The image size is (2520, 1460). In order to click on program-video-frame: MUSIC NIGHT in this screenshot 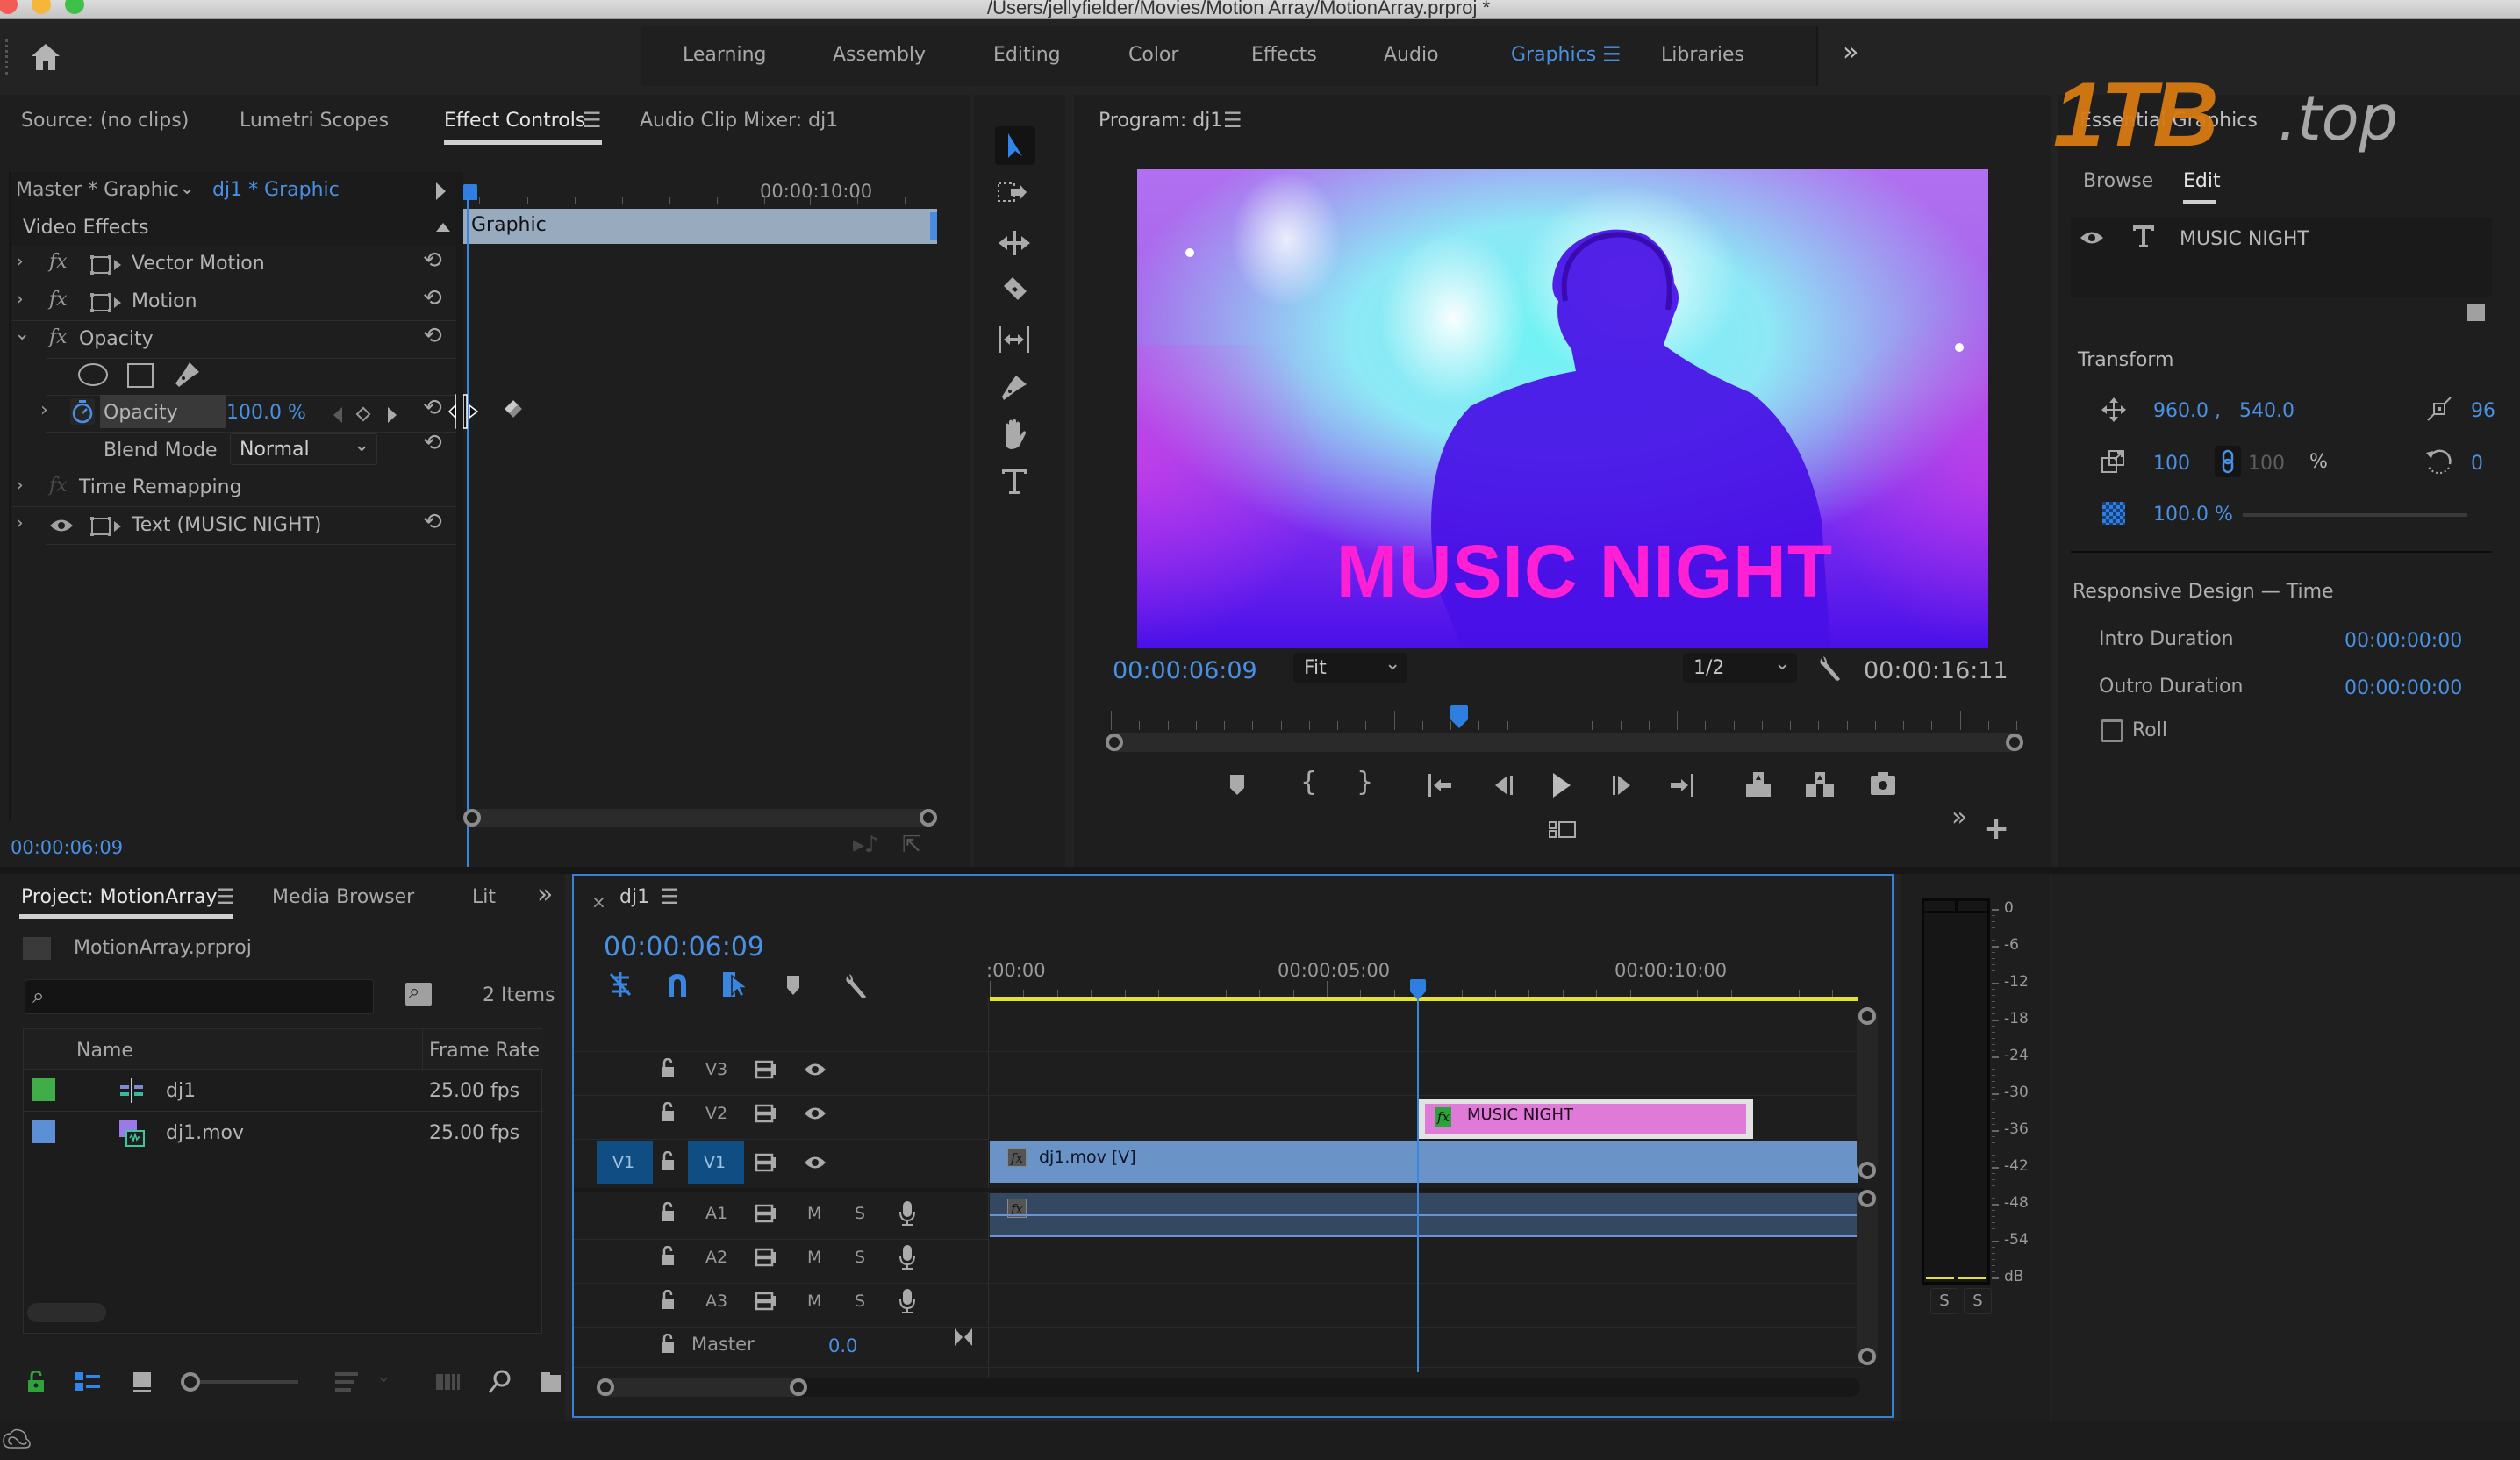, I will do `click(1562, 408)`.